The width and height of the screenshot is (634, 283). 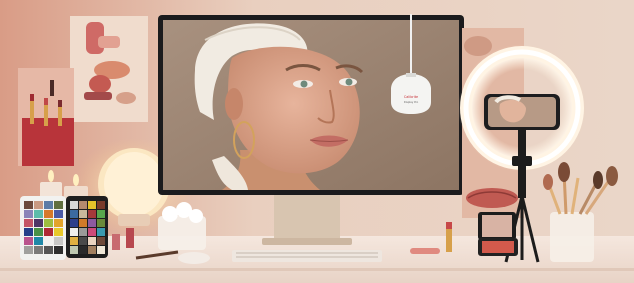 I want to click on lipstick-frame, so click(x=46, y=117).